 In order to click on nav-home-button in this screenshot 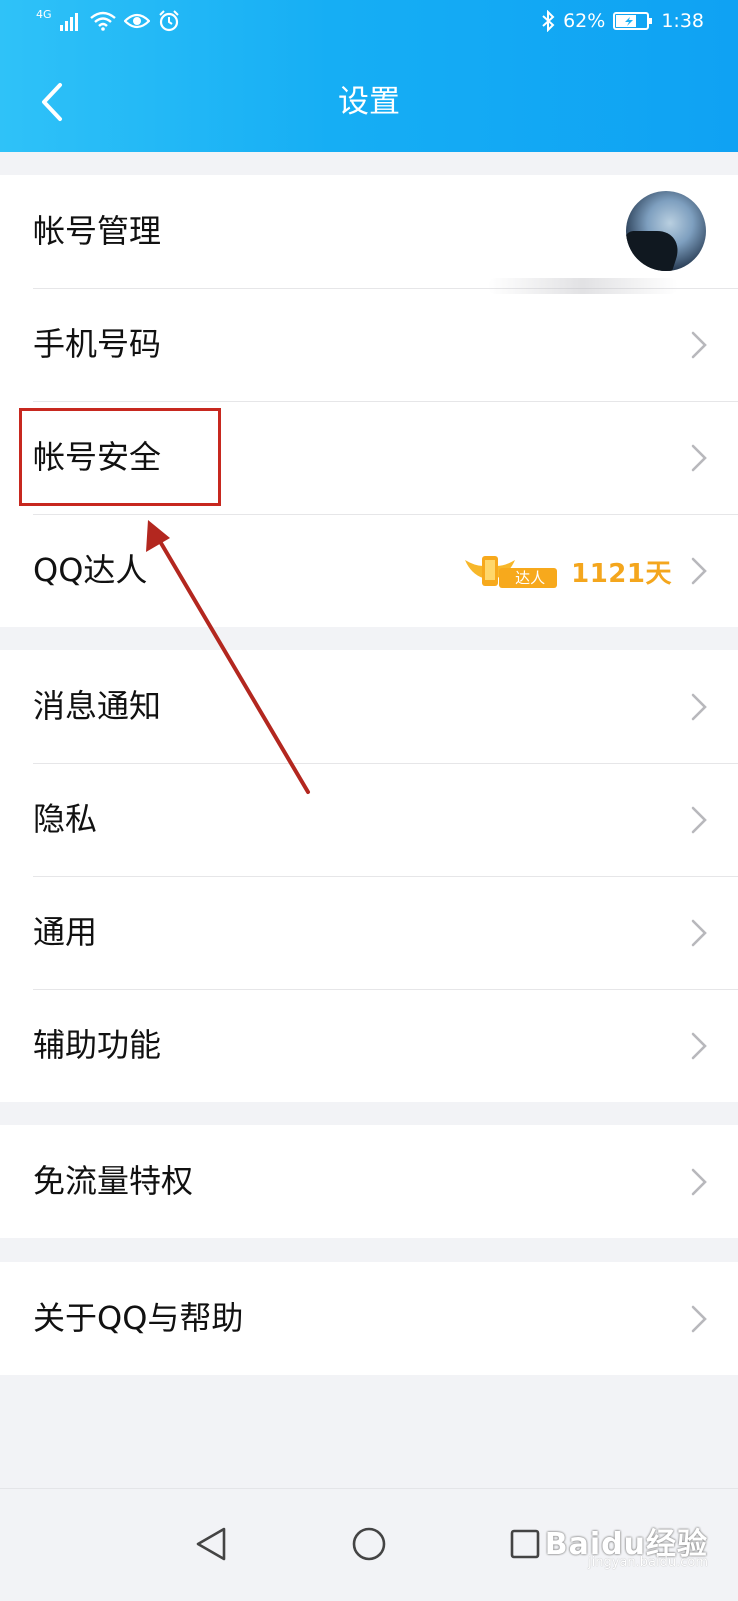, I will do `click(369, 1544)`.